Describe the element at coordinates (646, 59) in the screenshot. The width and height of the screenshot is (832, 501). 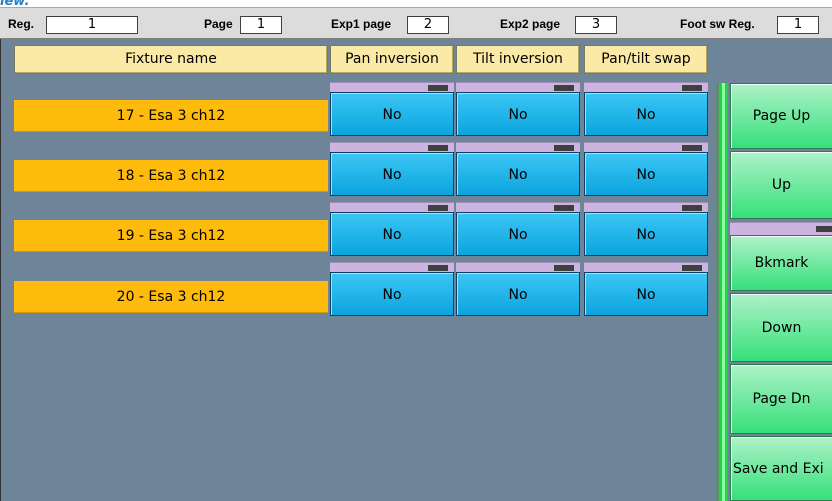
I see `column-header-pan-tilt-swap: Pan/tilt swap` at that location.